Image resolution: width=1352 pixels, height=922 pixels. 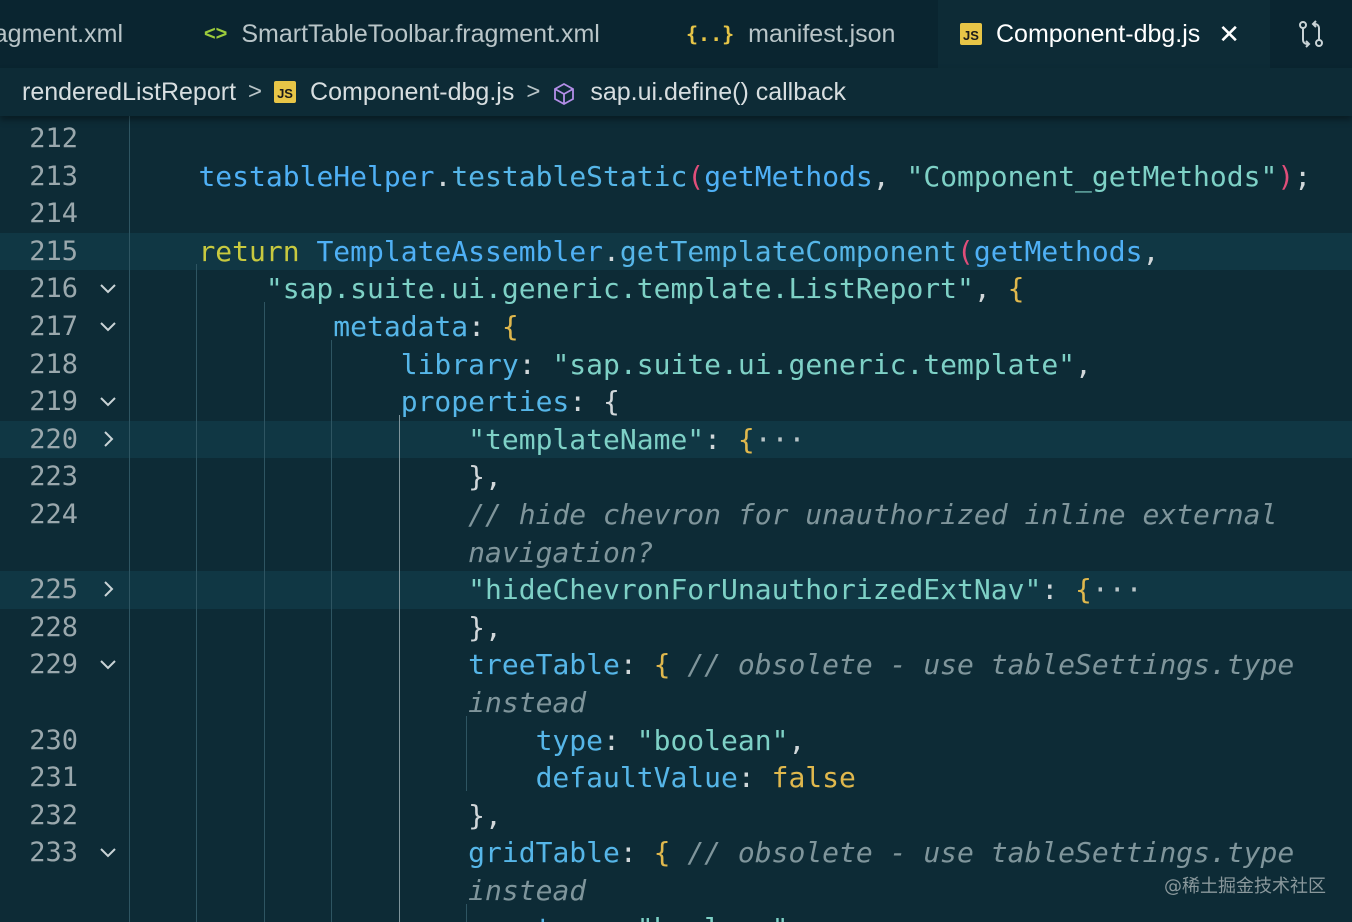 What do you see at coordinates (459, 364) in the screenshot?
I see `token-prop: library` at bounding box center [459, 364].